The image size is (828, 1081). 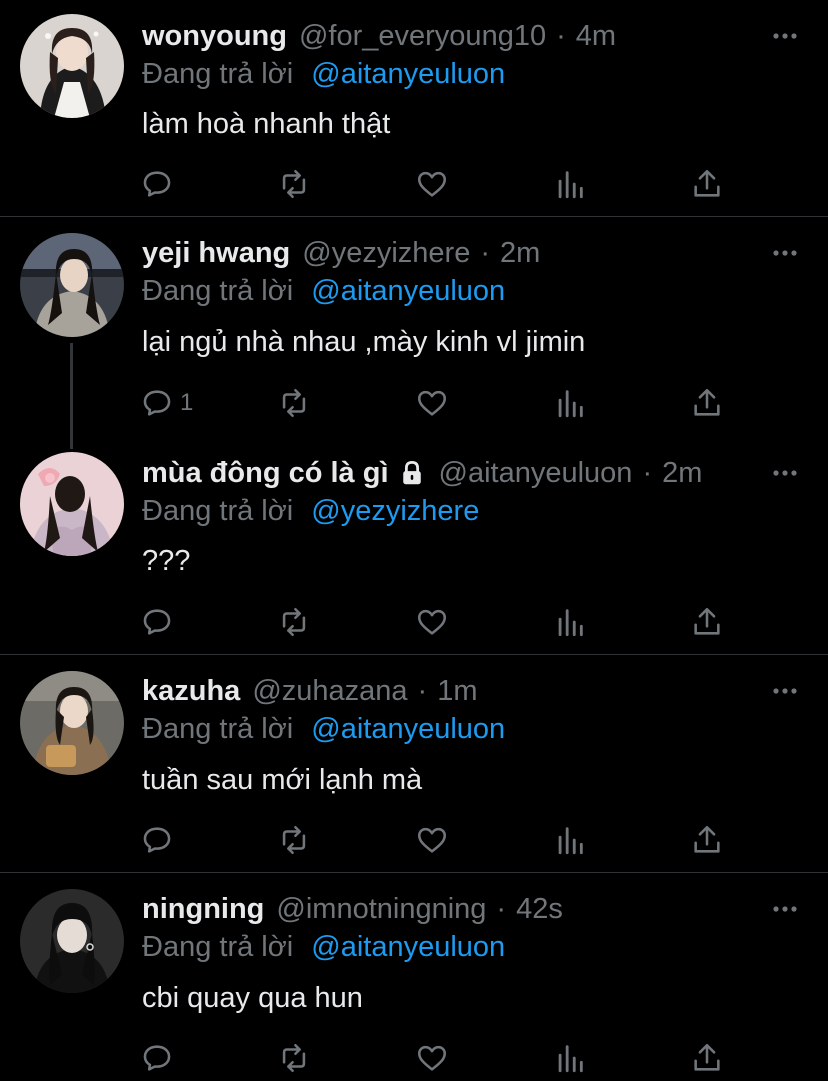 What do you see at coordinates (414, 403) in the screenshot?
I see `tweet-actions: 1` at bounding box center [414, 403].